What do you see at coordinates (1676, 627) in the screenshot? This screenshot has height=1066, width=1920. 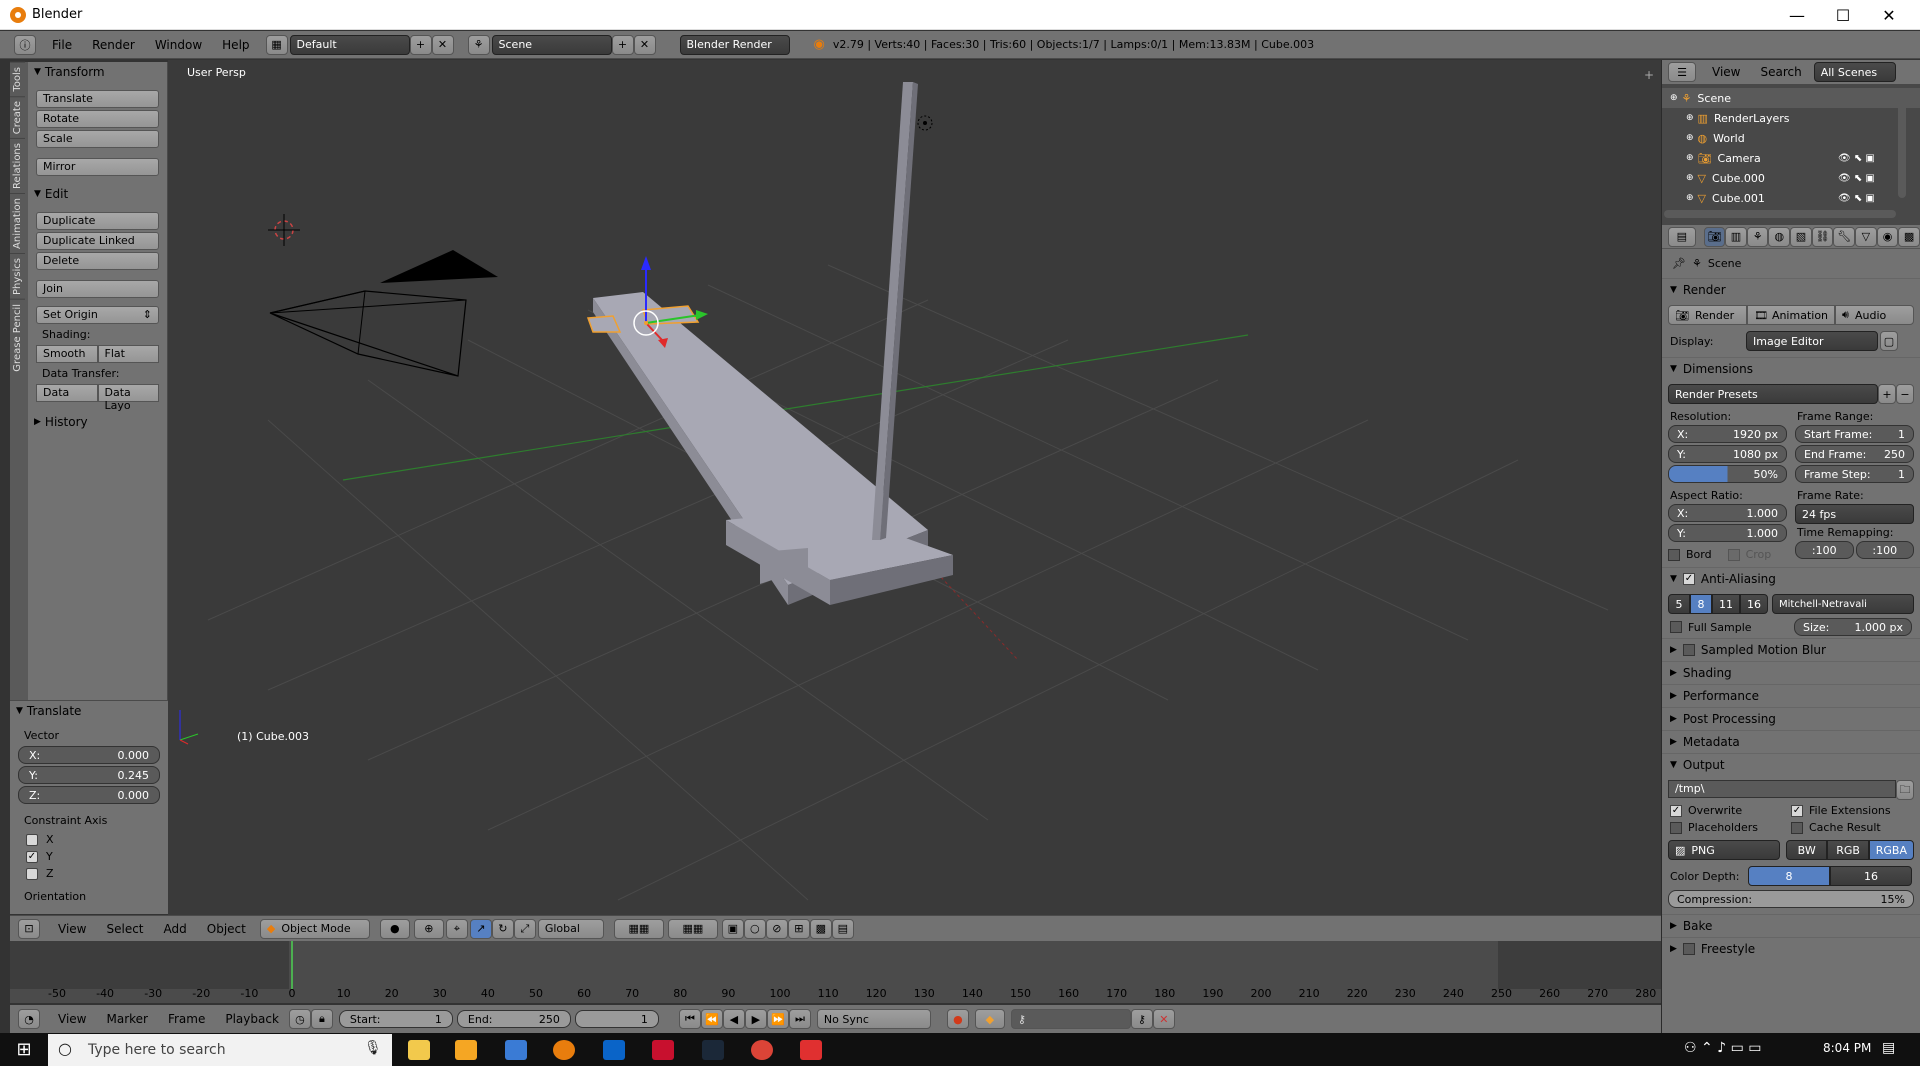 I see `full-sample-checkbox` at bounding box center [1676, 627].